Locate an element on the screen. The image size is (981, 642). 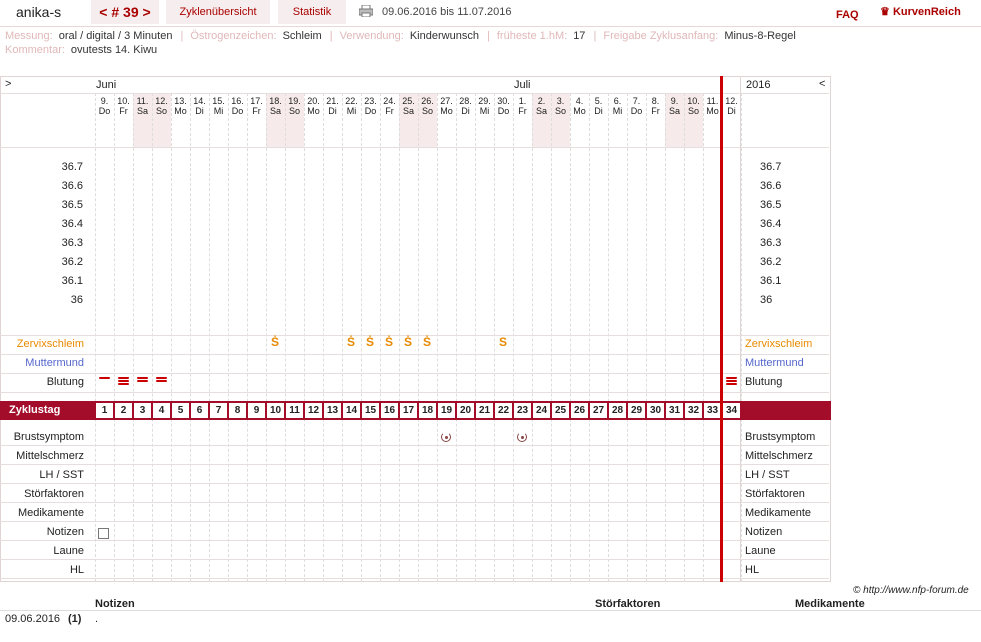
value-freigabe: Minus-8-Regel is located at coordinates (760, 36).